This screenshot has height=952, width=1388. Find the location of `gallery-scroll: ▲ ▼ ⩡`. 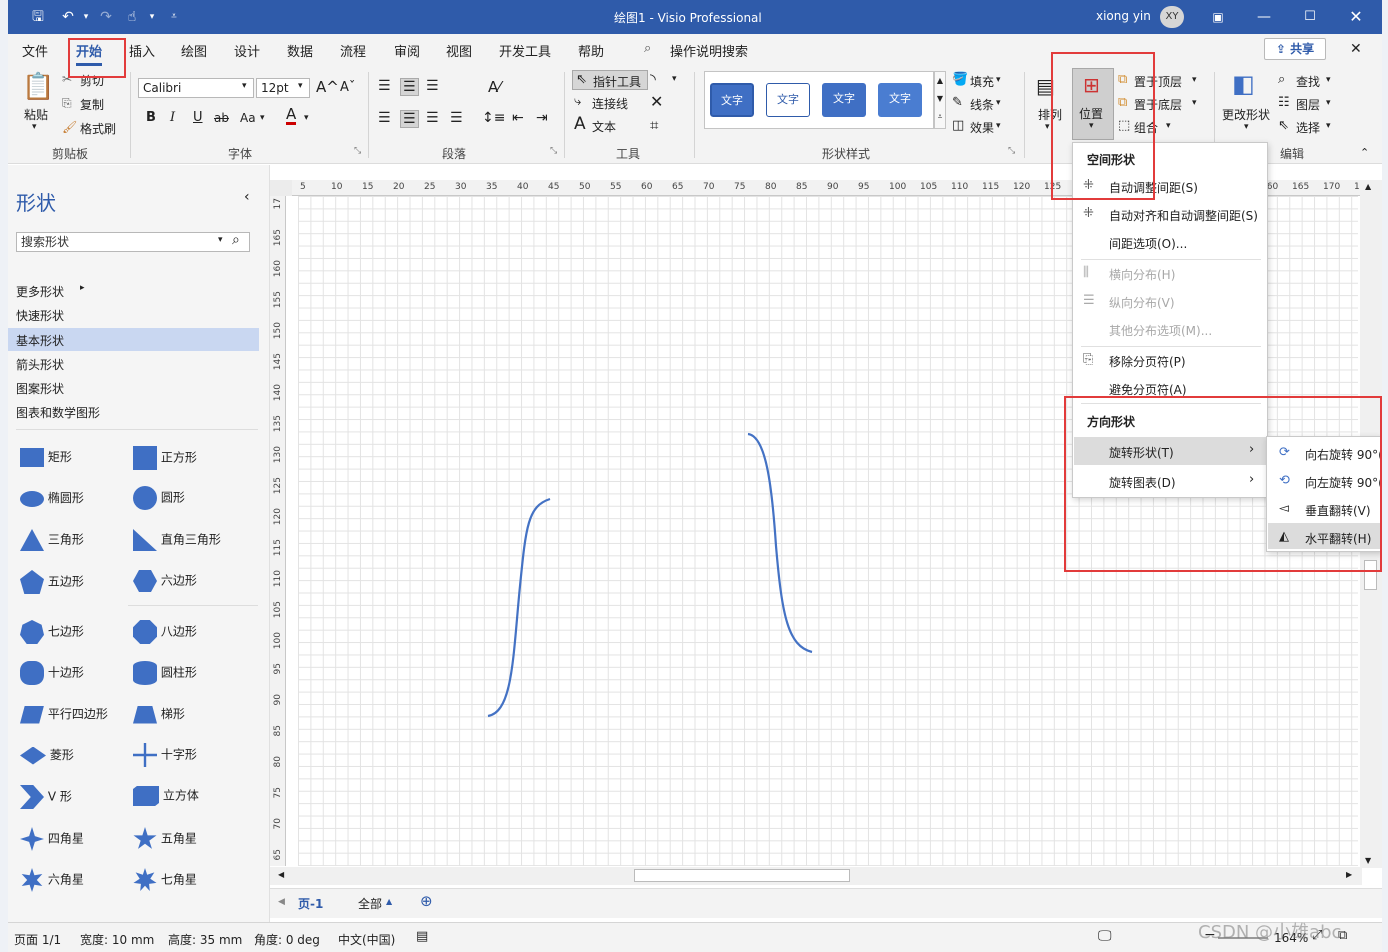

gallery-scroll: ▲ ▼ ⩡ is located at coordinates (940, 100).